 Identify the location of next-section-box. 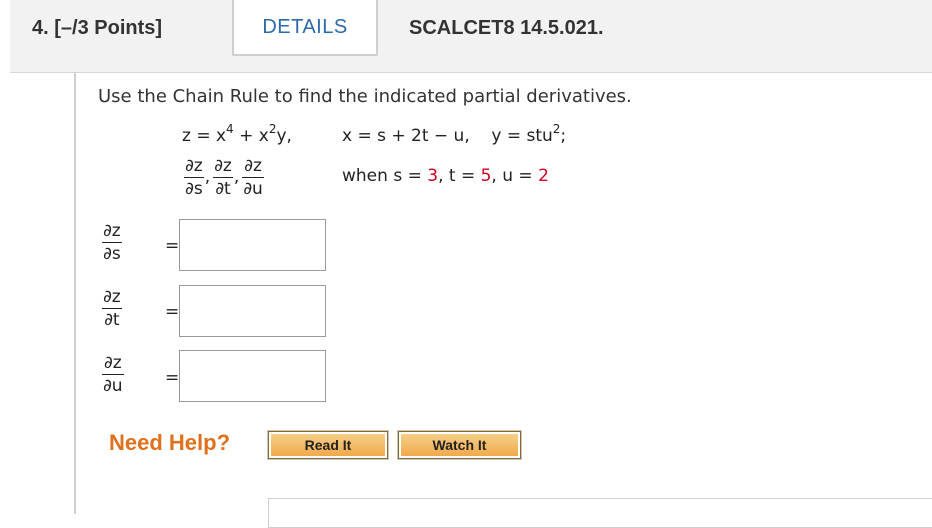
(600, 513).